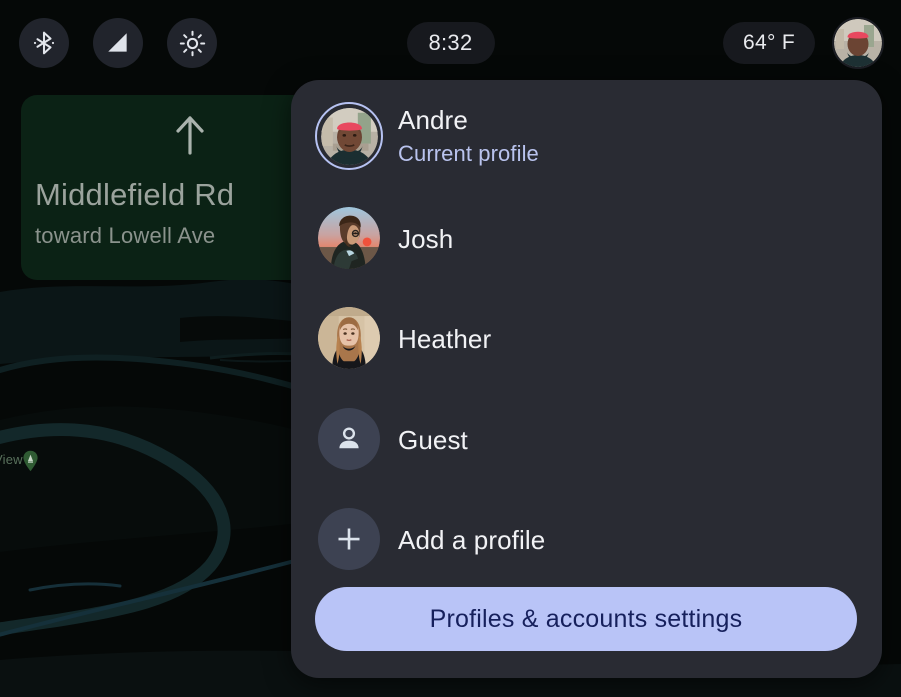 The height and width of the screenshot is (697, 901). What do you see at coordinates (11, 459) in the screenshot?
I see `map-place-label: View` at bounding box center [11, 459].